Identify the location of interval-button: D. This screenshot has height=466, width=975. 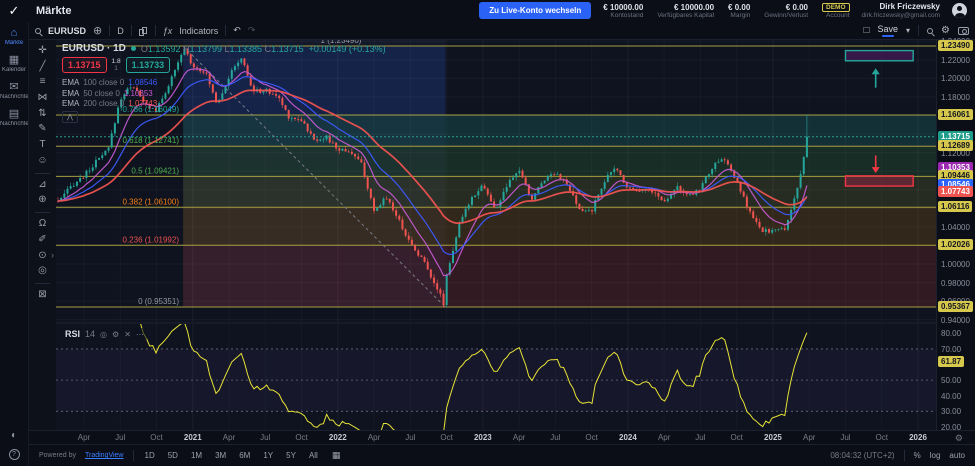
(120, 31).